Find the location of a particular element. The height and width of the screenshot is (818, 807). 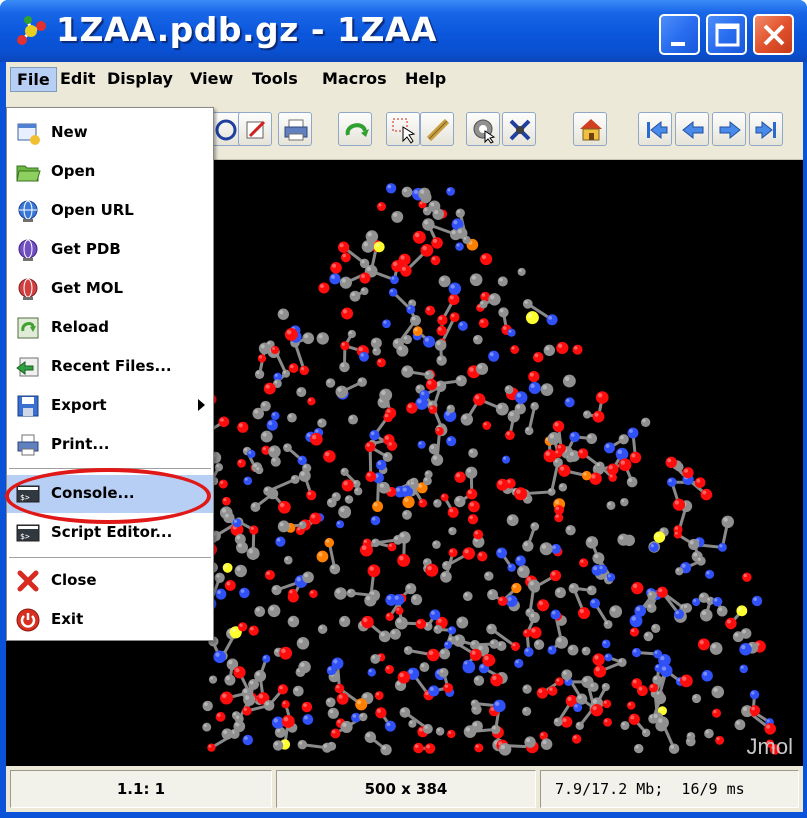

home-icon is located at coordinates (591, 130).